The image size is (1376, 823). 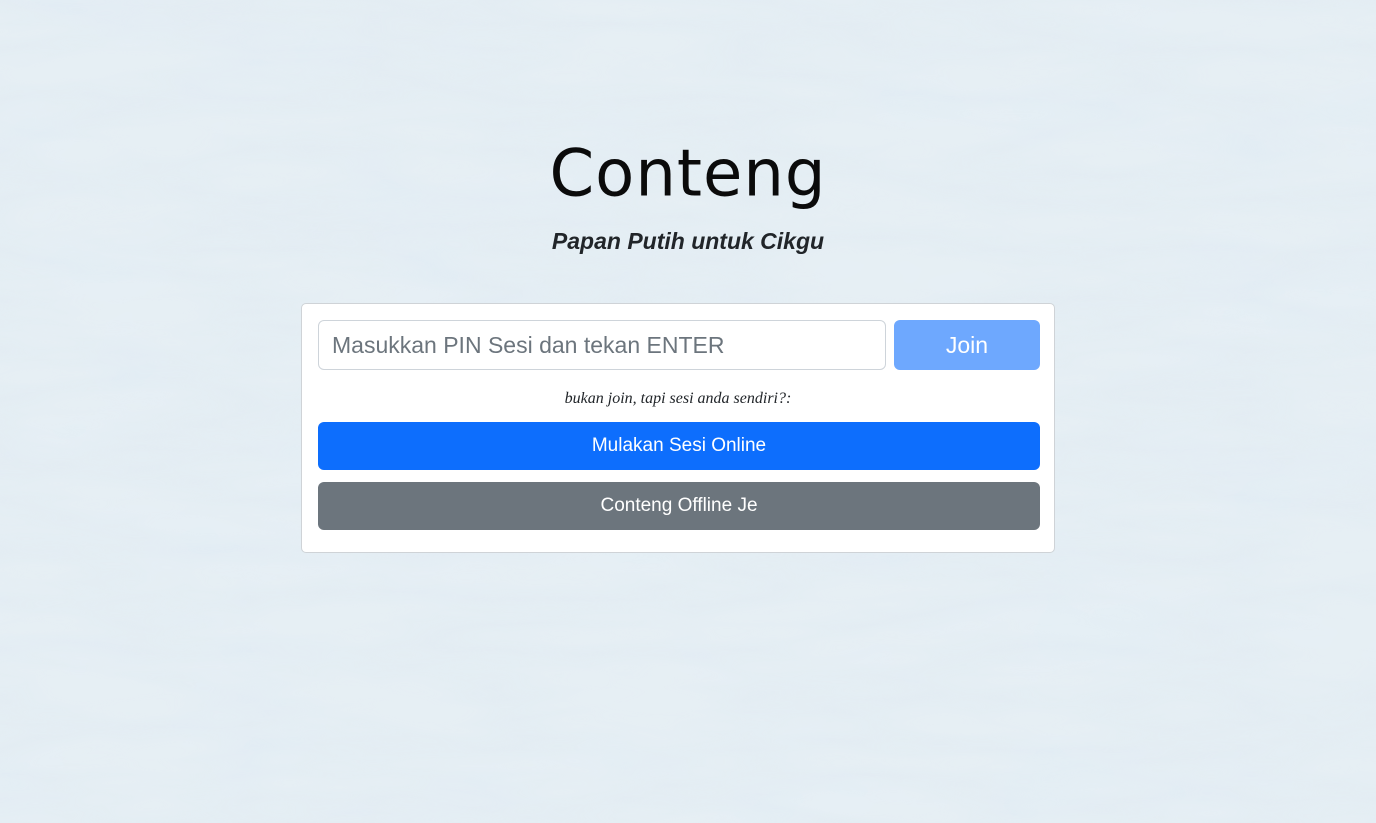 What do you see at coordinates (688, 241) in the screenshot?
I see `app-subtitle: Papan Putih untuk Cikgu` at bounding box center [688, 241].